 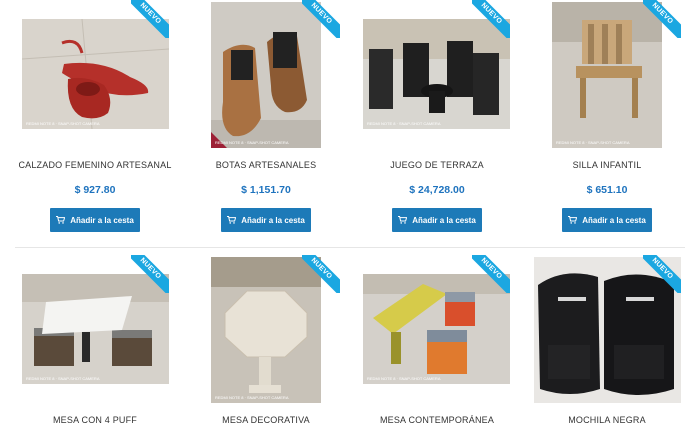 What do you see at coordinates (350, 247) in the screenshot?
I see `row-divider` at bounding box center [350, 247].